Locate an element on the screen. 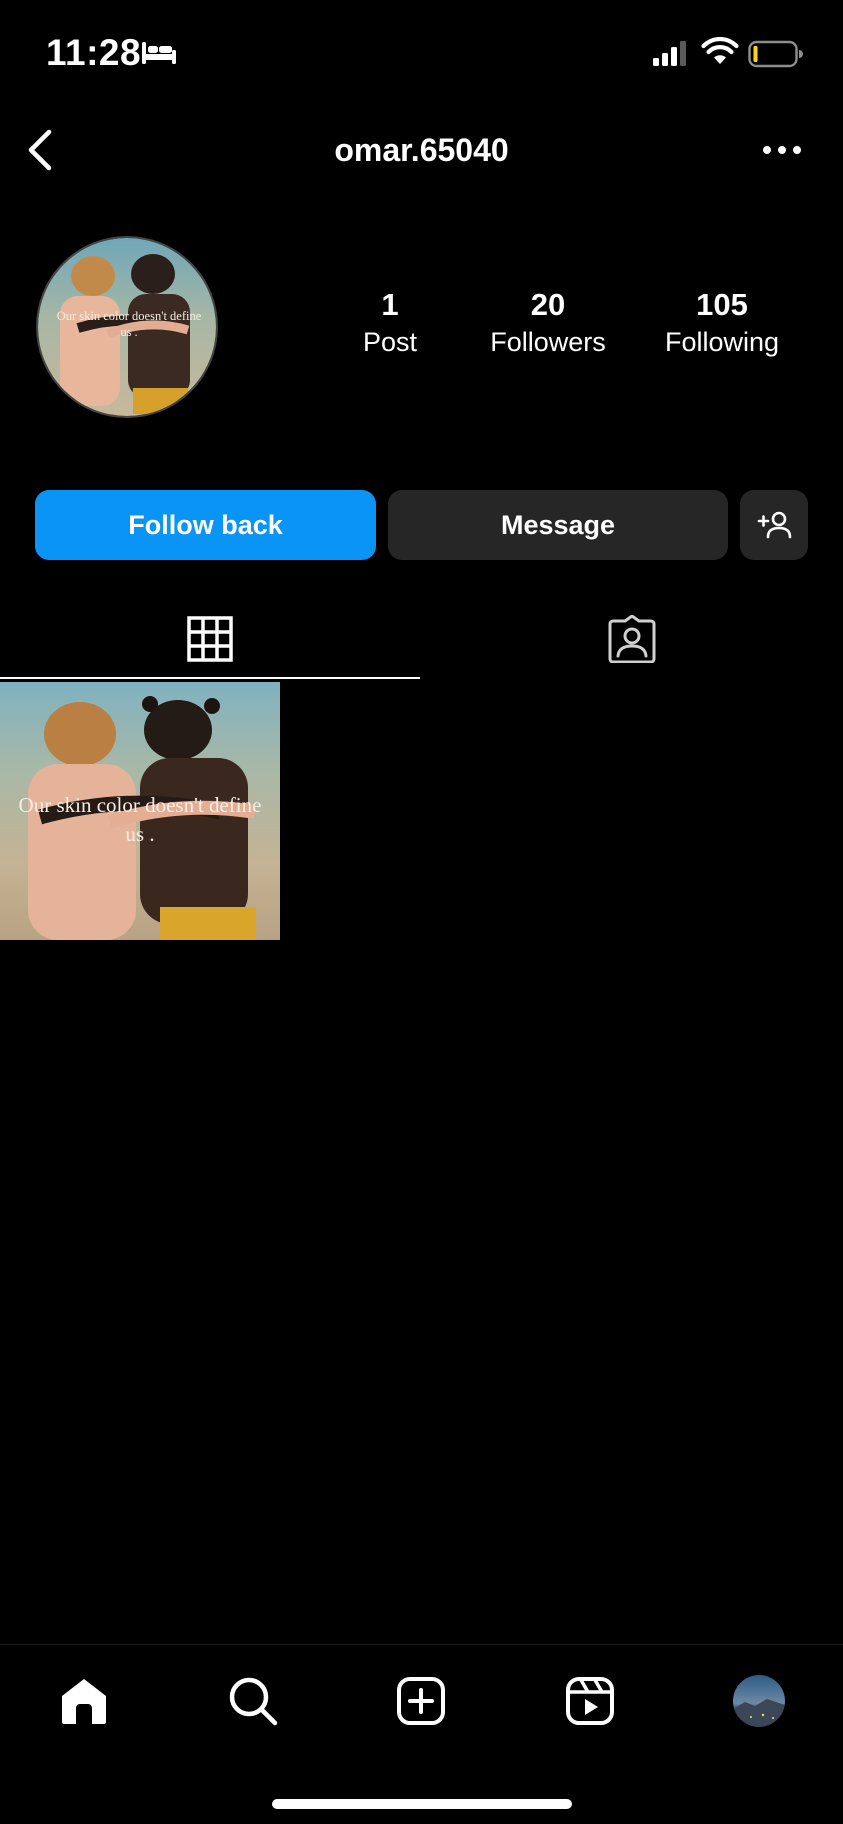 This screenshot has width=843, height=1824. post-caption-line2: us . is located at coordinates (139, 834).